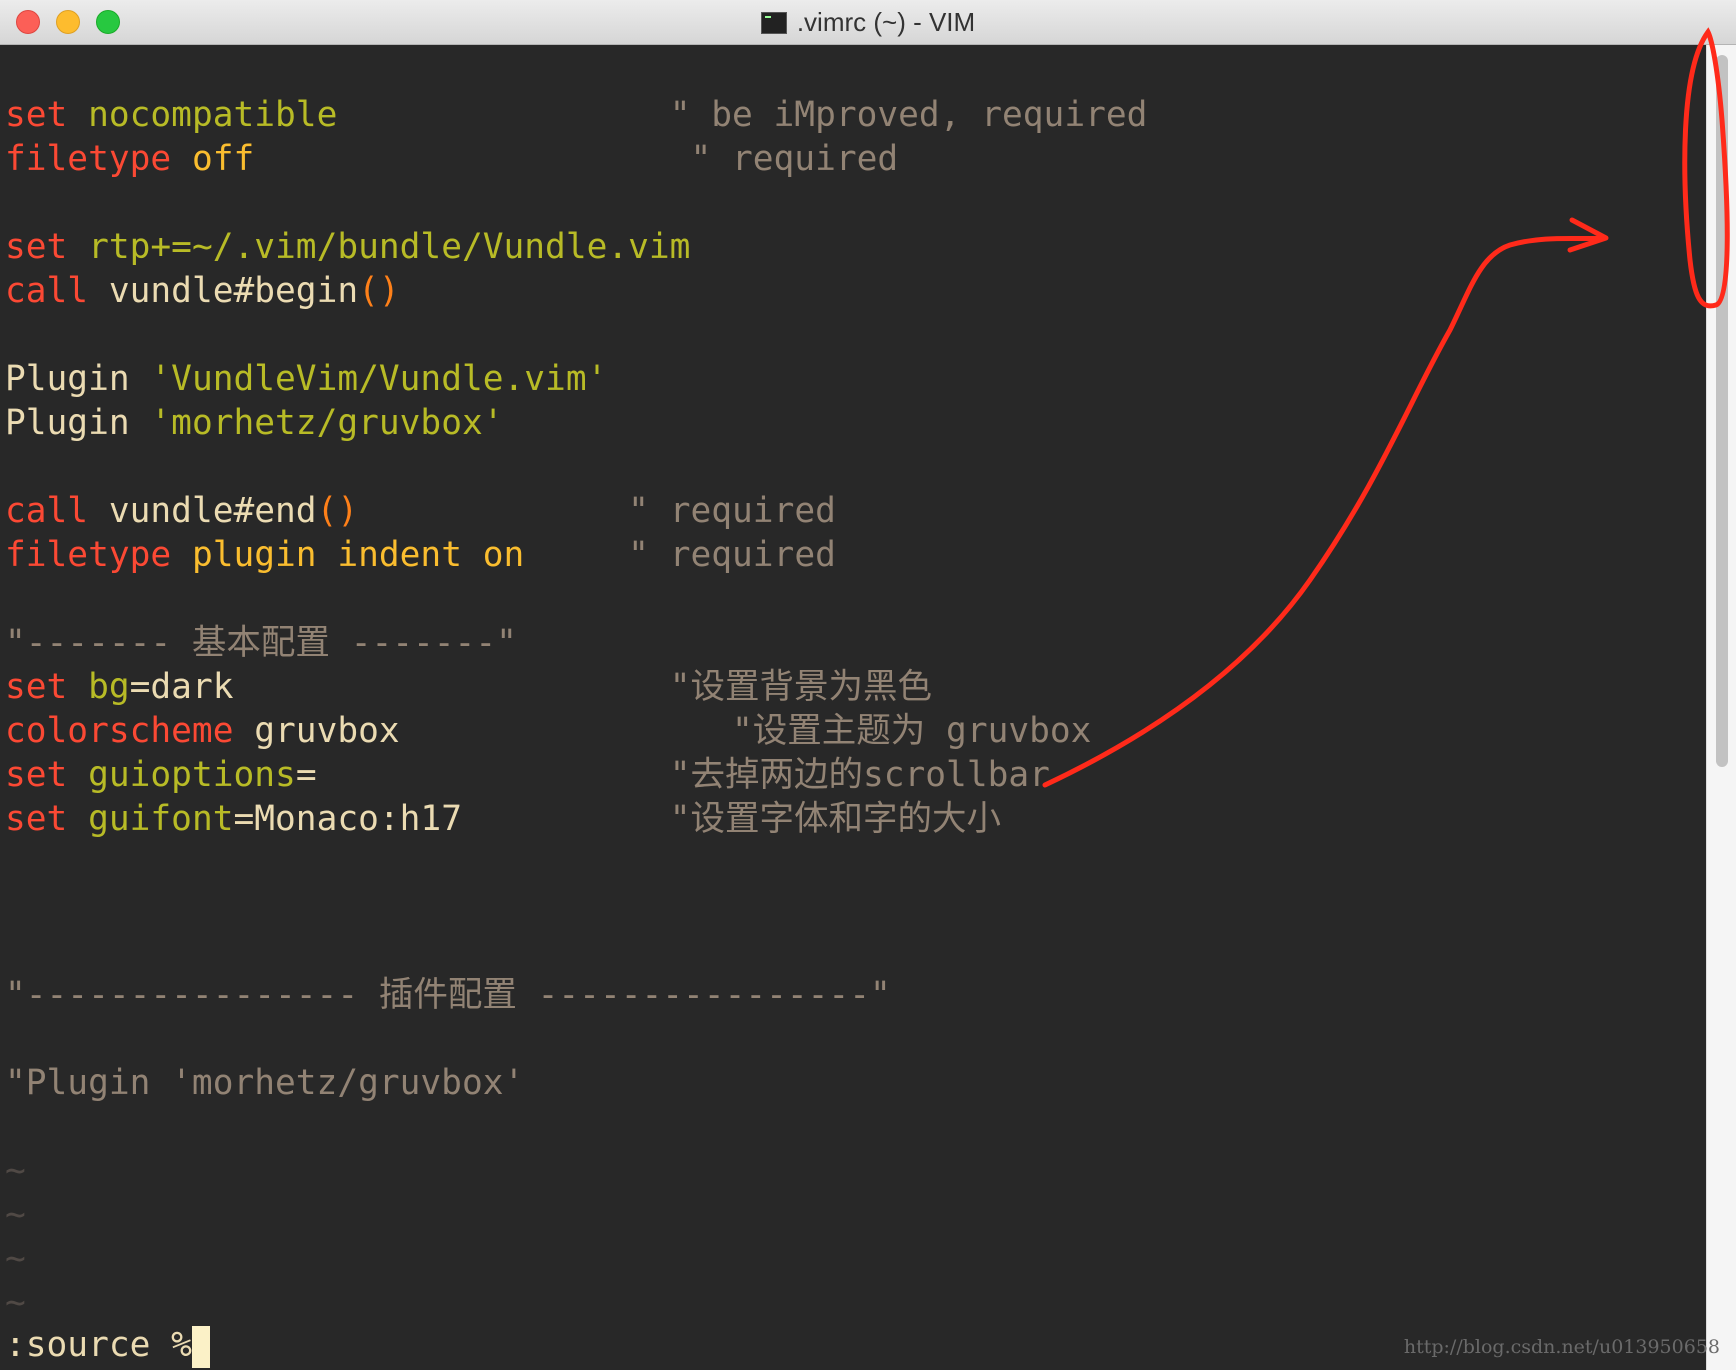 The width and height of the screenshot is (1736, 1370). What do you see at coordinates (1561, 1347) in the screenshot?
I see `watermark: http://blog.csdn.net/u013950658` at bounding box center [1561, 1347].